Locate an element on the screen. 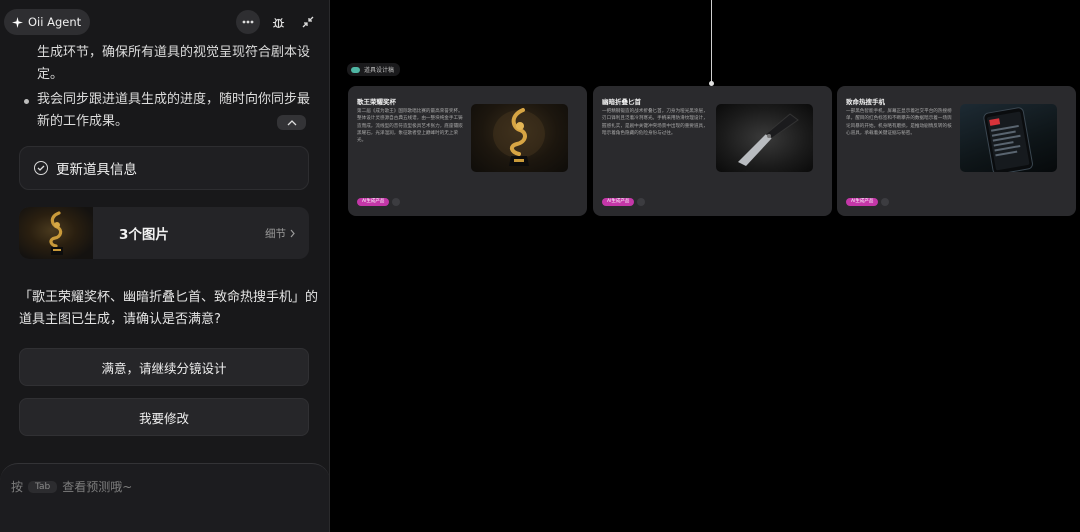 This screenshot has width=1080, height=532. connector-line is located at coordinates (711, 41).